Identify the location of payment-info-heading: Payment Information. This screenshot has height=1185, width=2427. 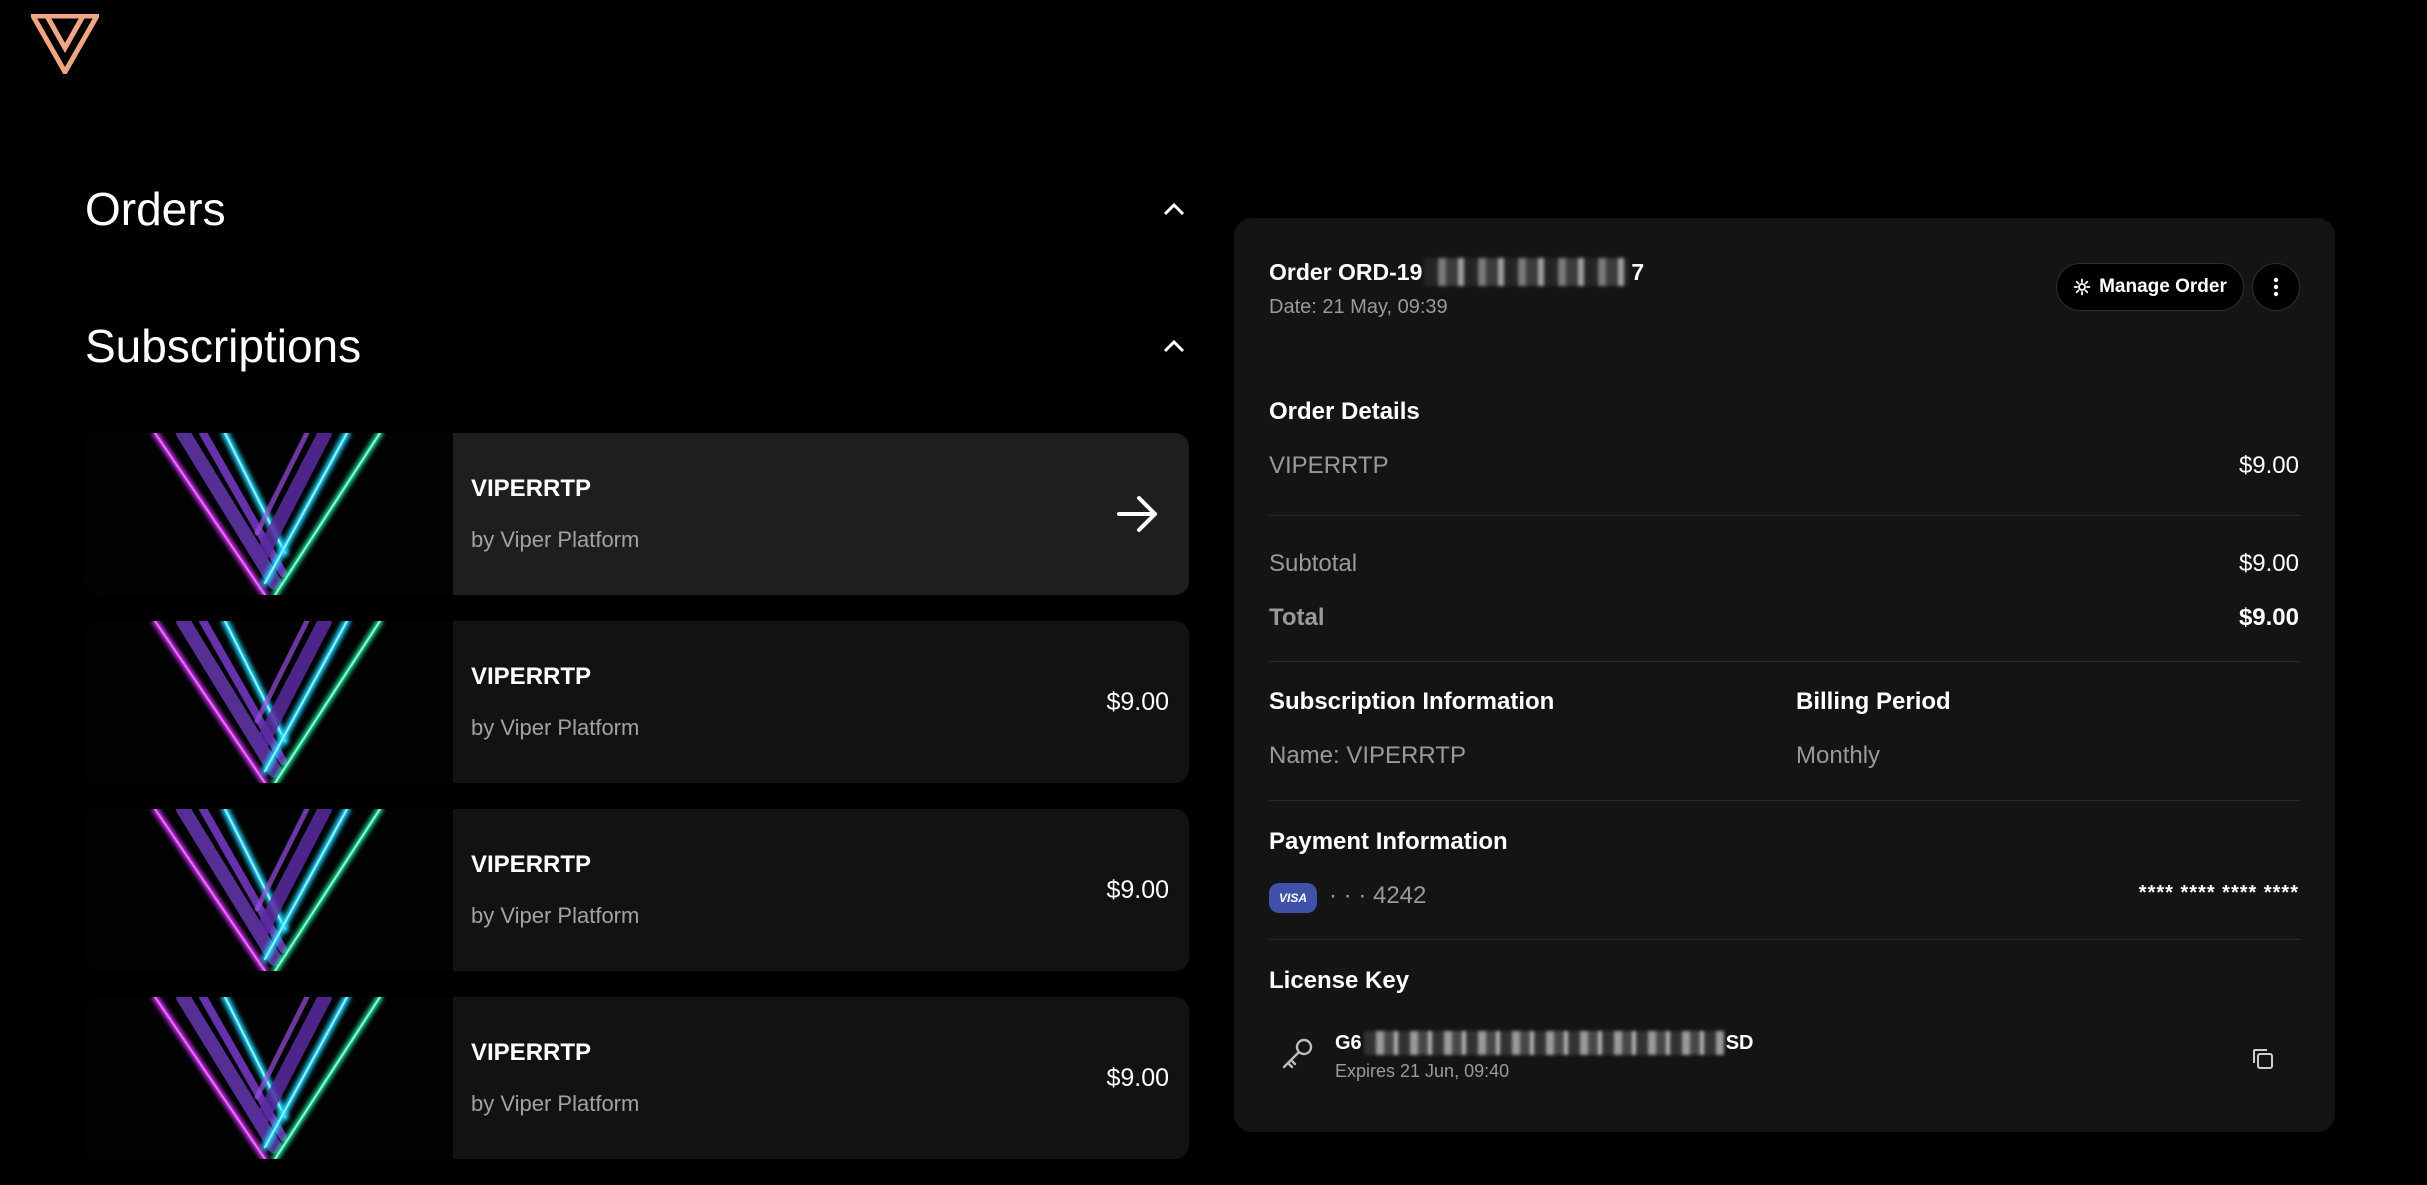
(1388, 841).